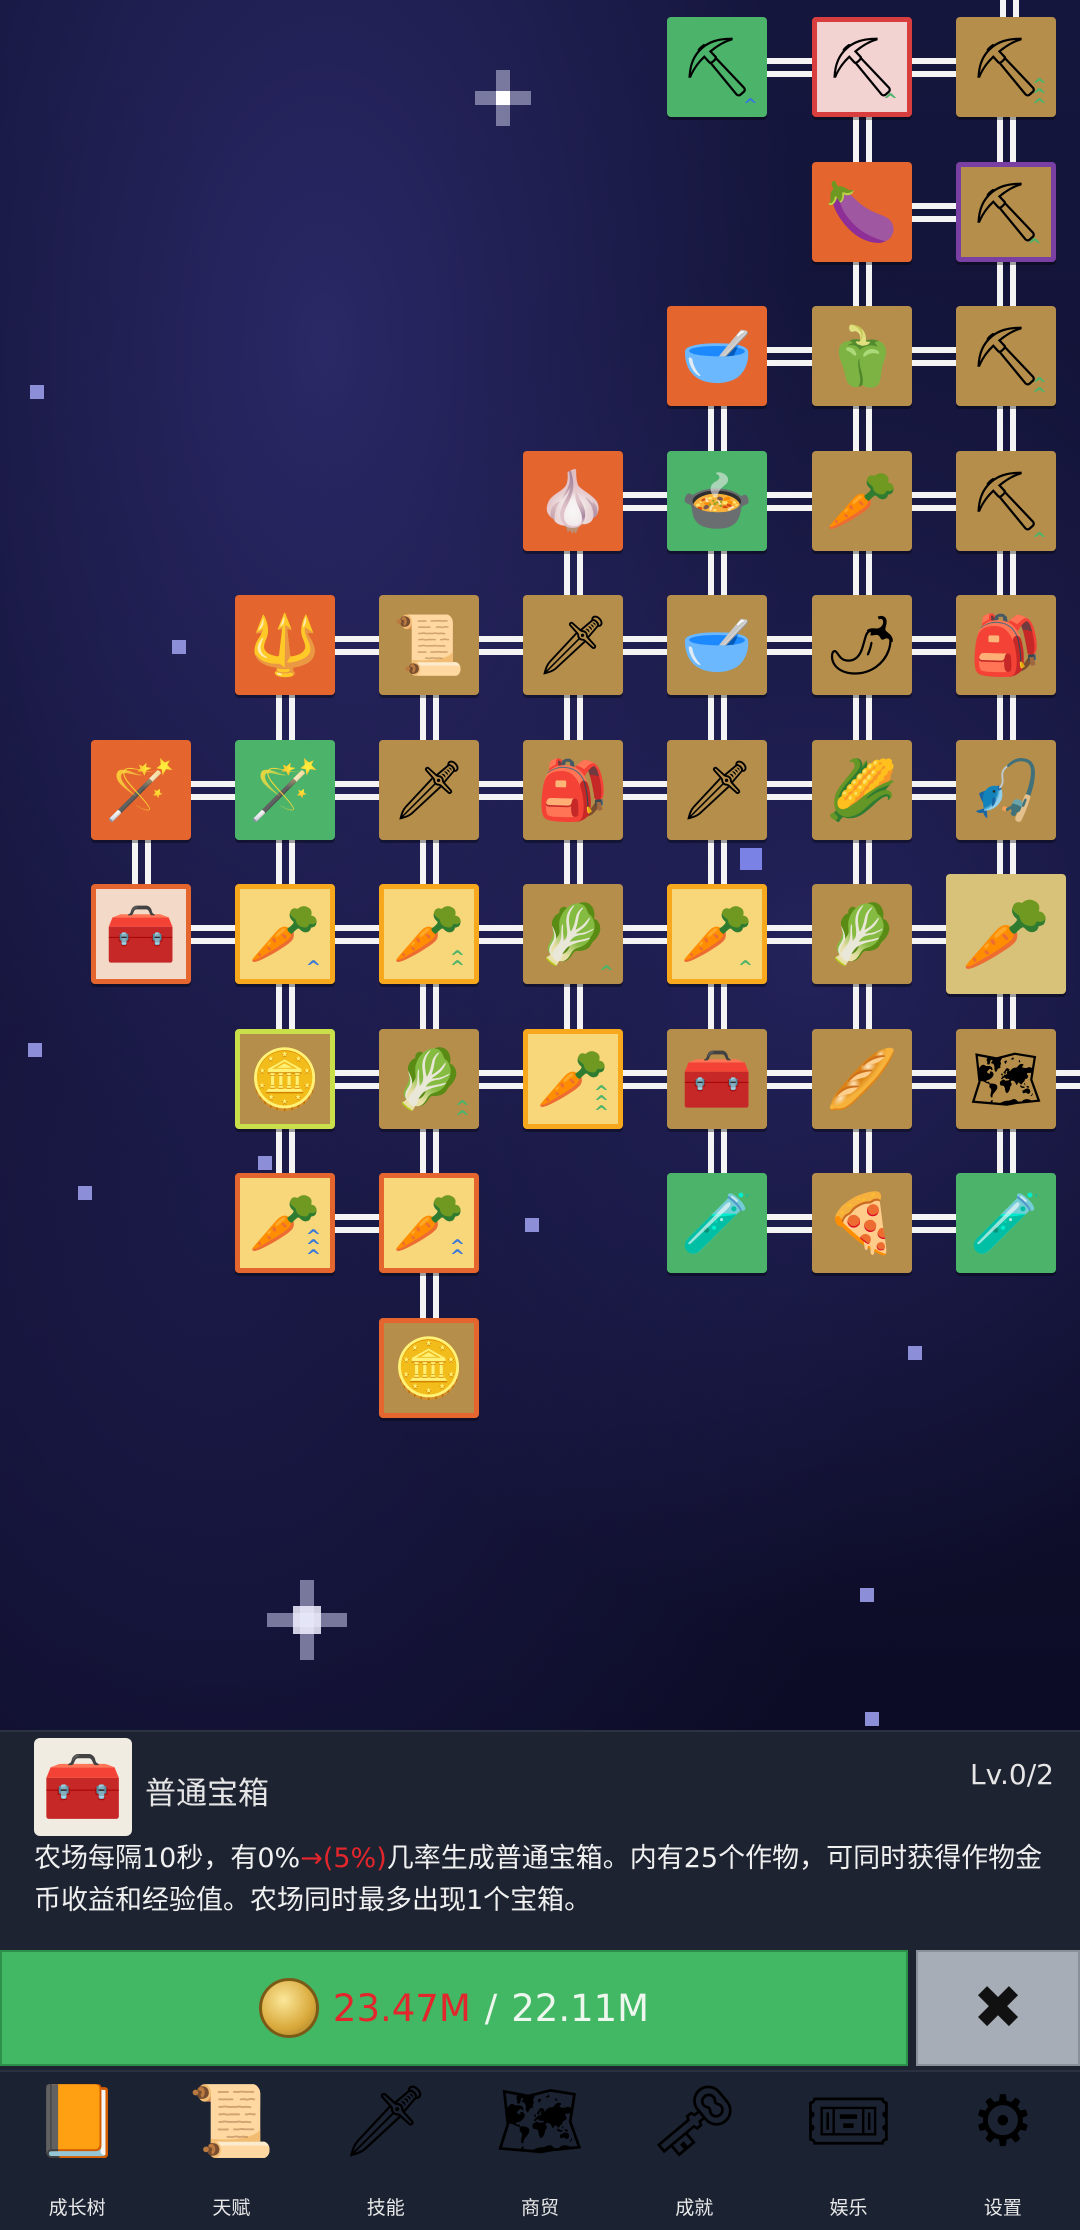  What do you see at coordinates (862, 1079) in the screenshot?
I see `skill-node-parsnip: 🥖` at bounding box center [862, 1079].